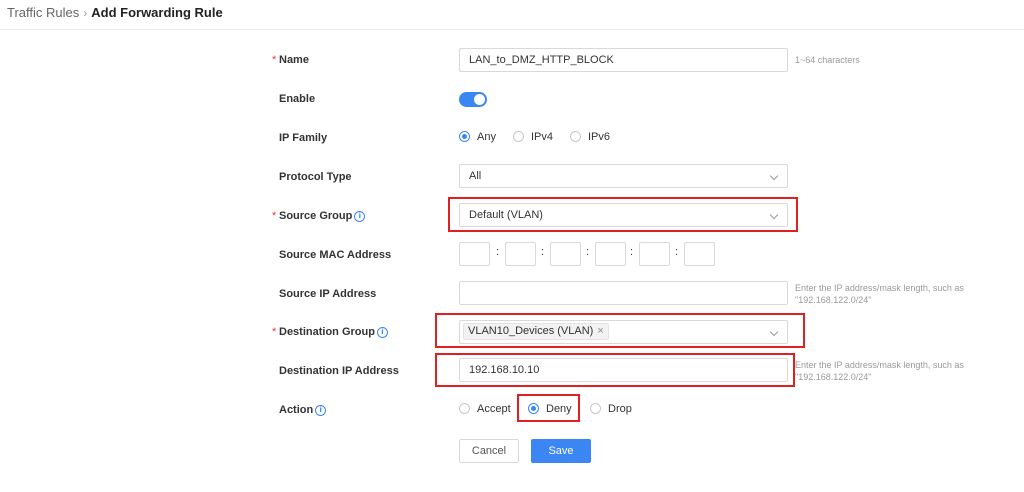 This screenshot has width=1024, height=492. I want to click on source-ip-input, so click(623, 293).